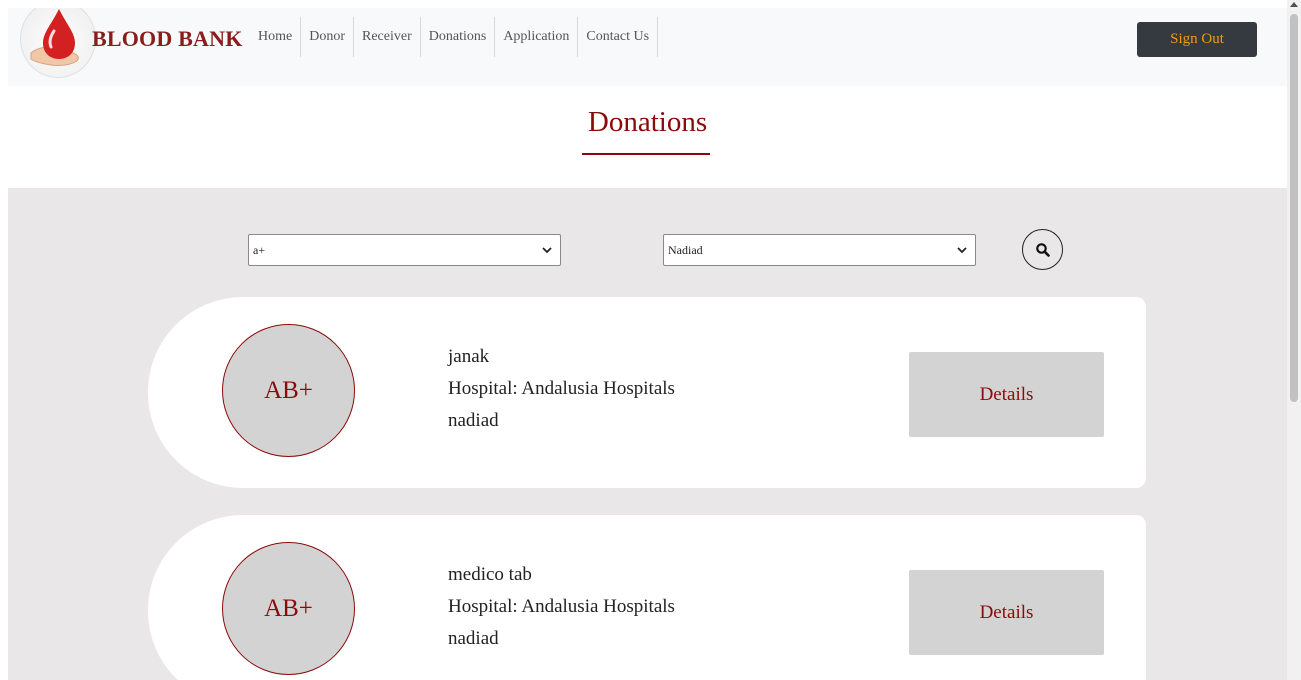  What do you see at coordinates (167, 39) in the screenshot?
I see `brand-name: BLOOD BANK` at bounding box center [167, 39].